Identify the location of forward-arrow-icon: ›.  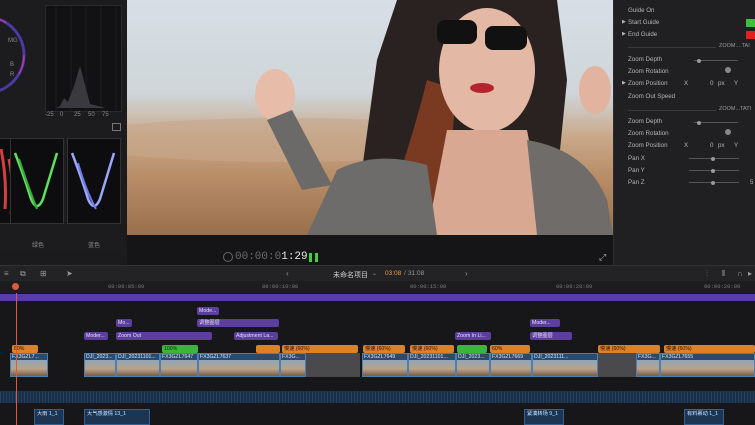
(466, 273).